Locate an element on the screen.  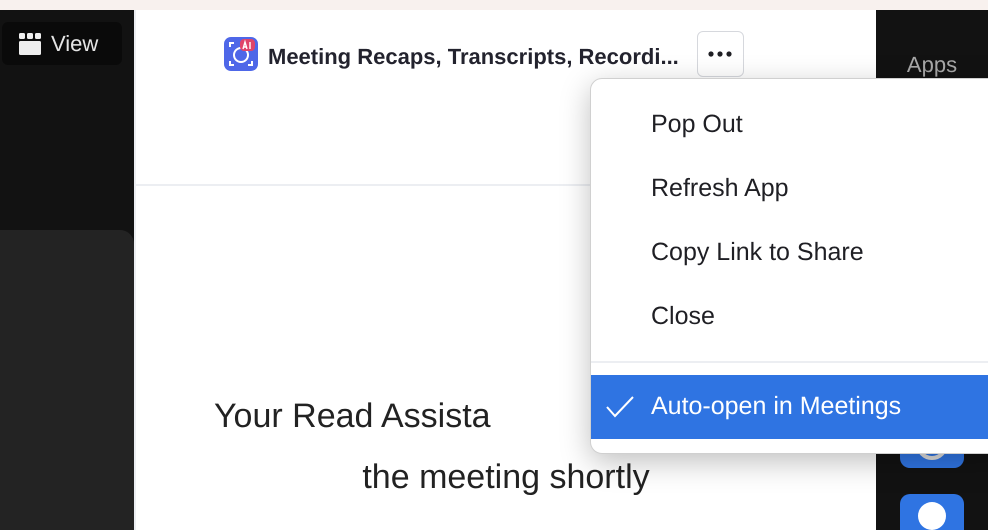
more-options-button is located at coordinates (720, 54).